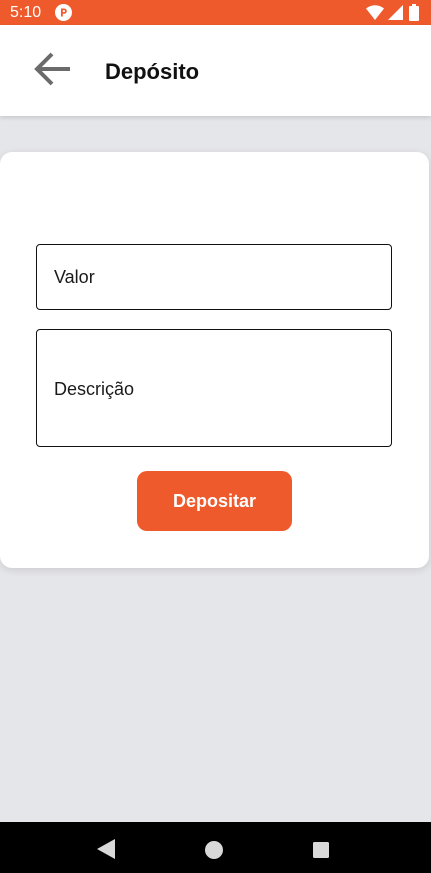 The width and height of the screenshot is (431, 873). What do you see at coordinates (321, 850) in the screenshot?
I see `nav-recents-icon` at bounding box center [321, 850].